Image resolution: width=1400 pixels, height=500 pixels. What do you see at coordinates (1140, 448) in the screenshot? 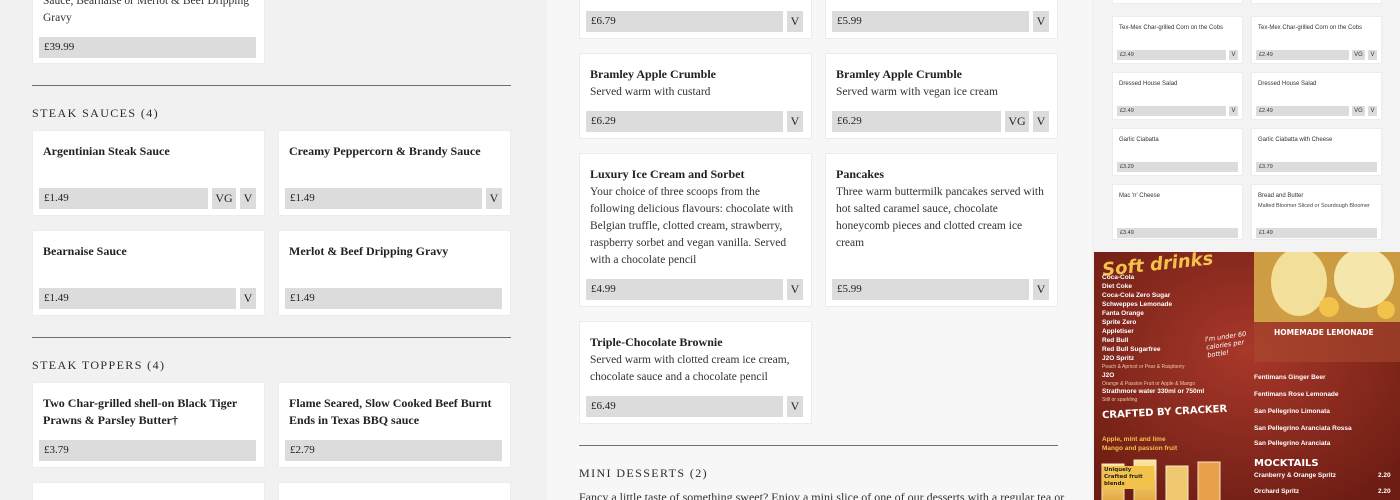
I see `crafted-item: Mango and passion fruit` at bounding box center [1140, 448].